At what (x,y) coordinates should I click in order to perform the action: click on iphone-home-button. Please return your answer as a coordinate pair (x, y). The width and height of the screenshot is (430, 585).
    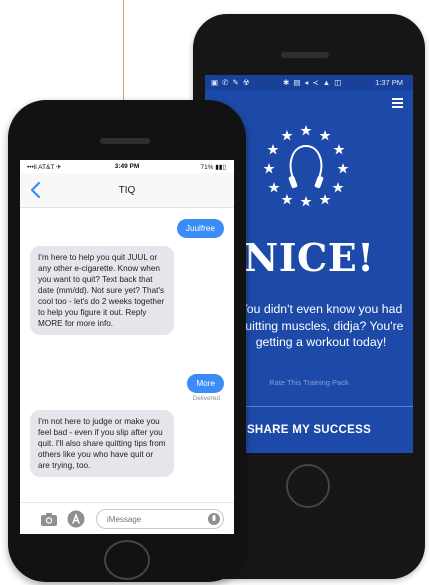
    Looking at the image, I should click on (127, 560).